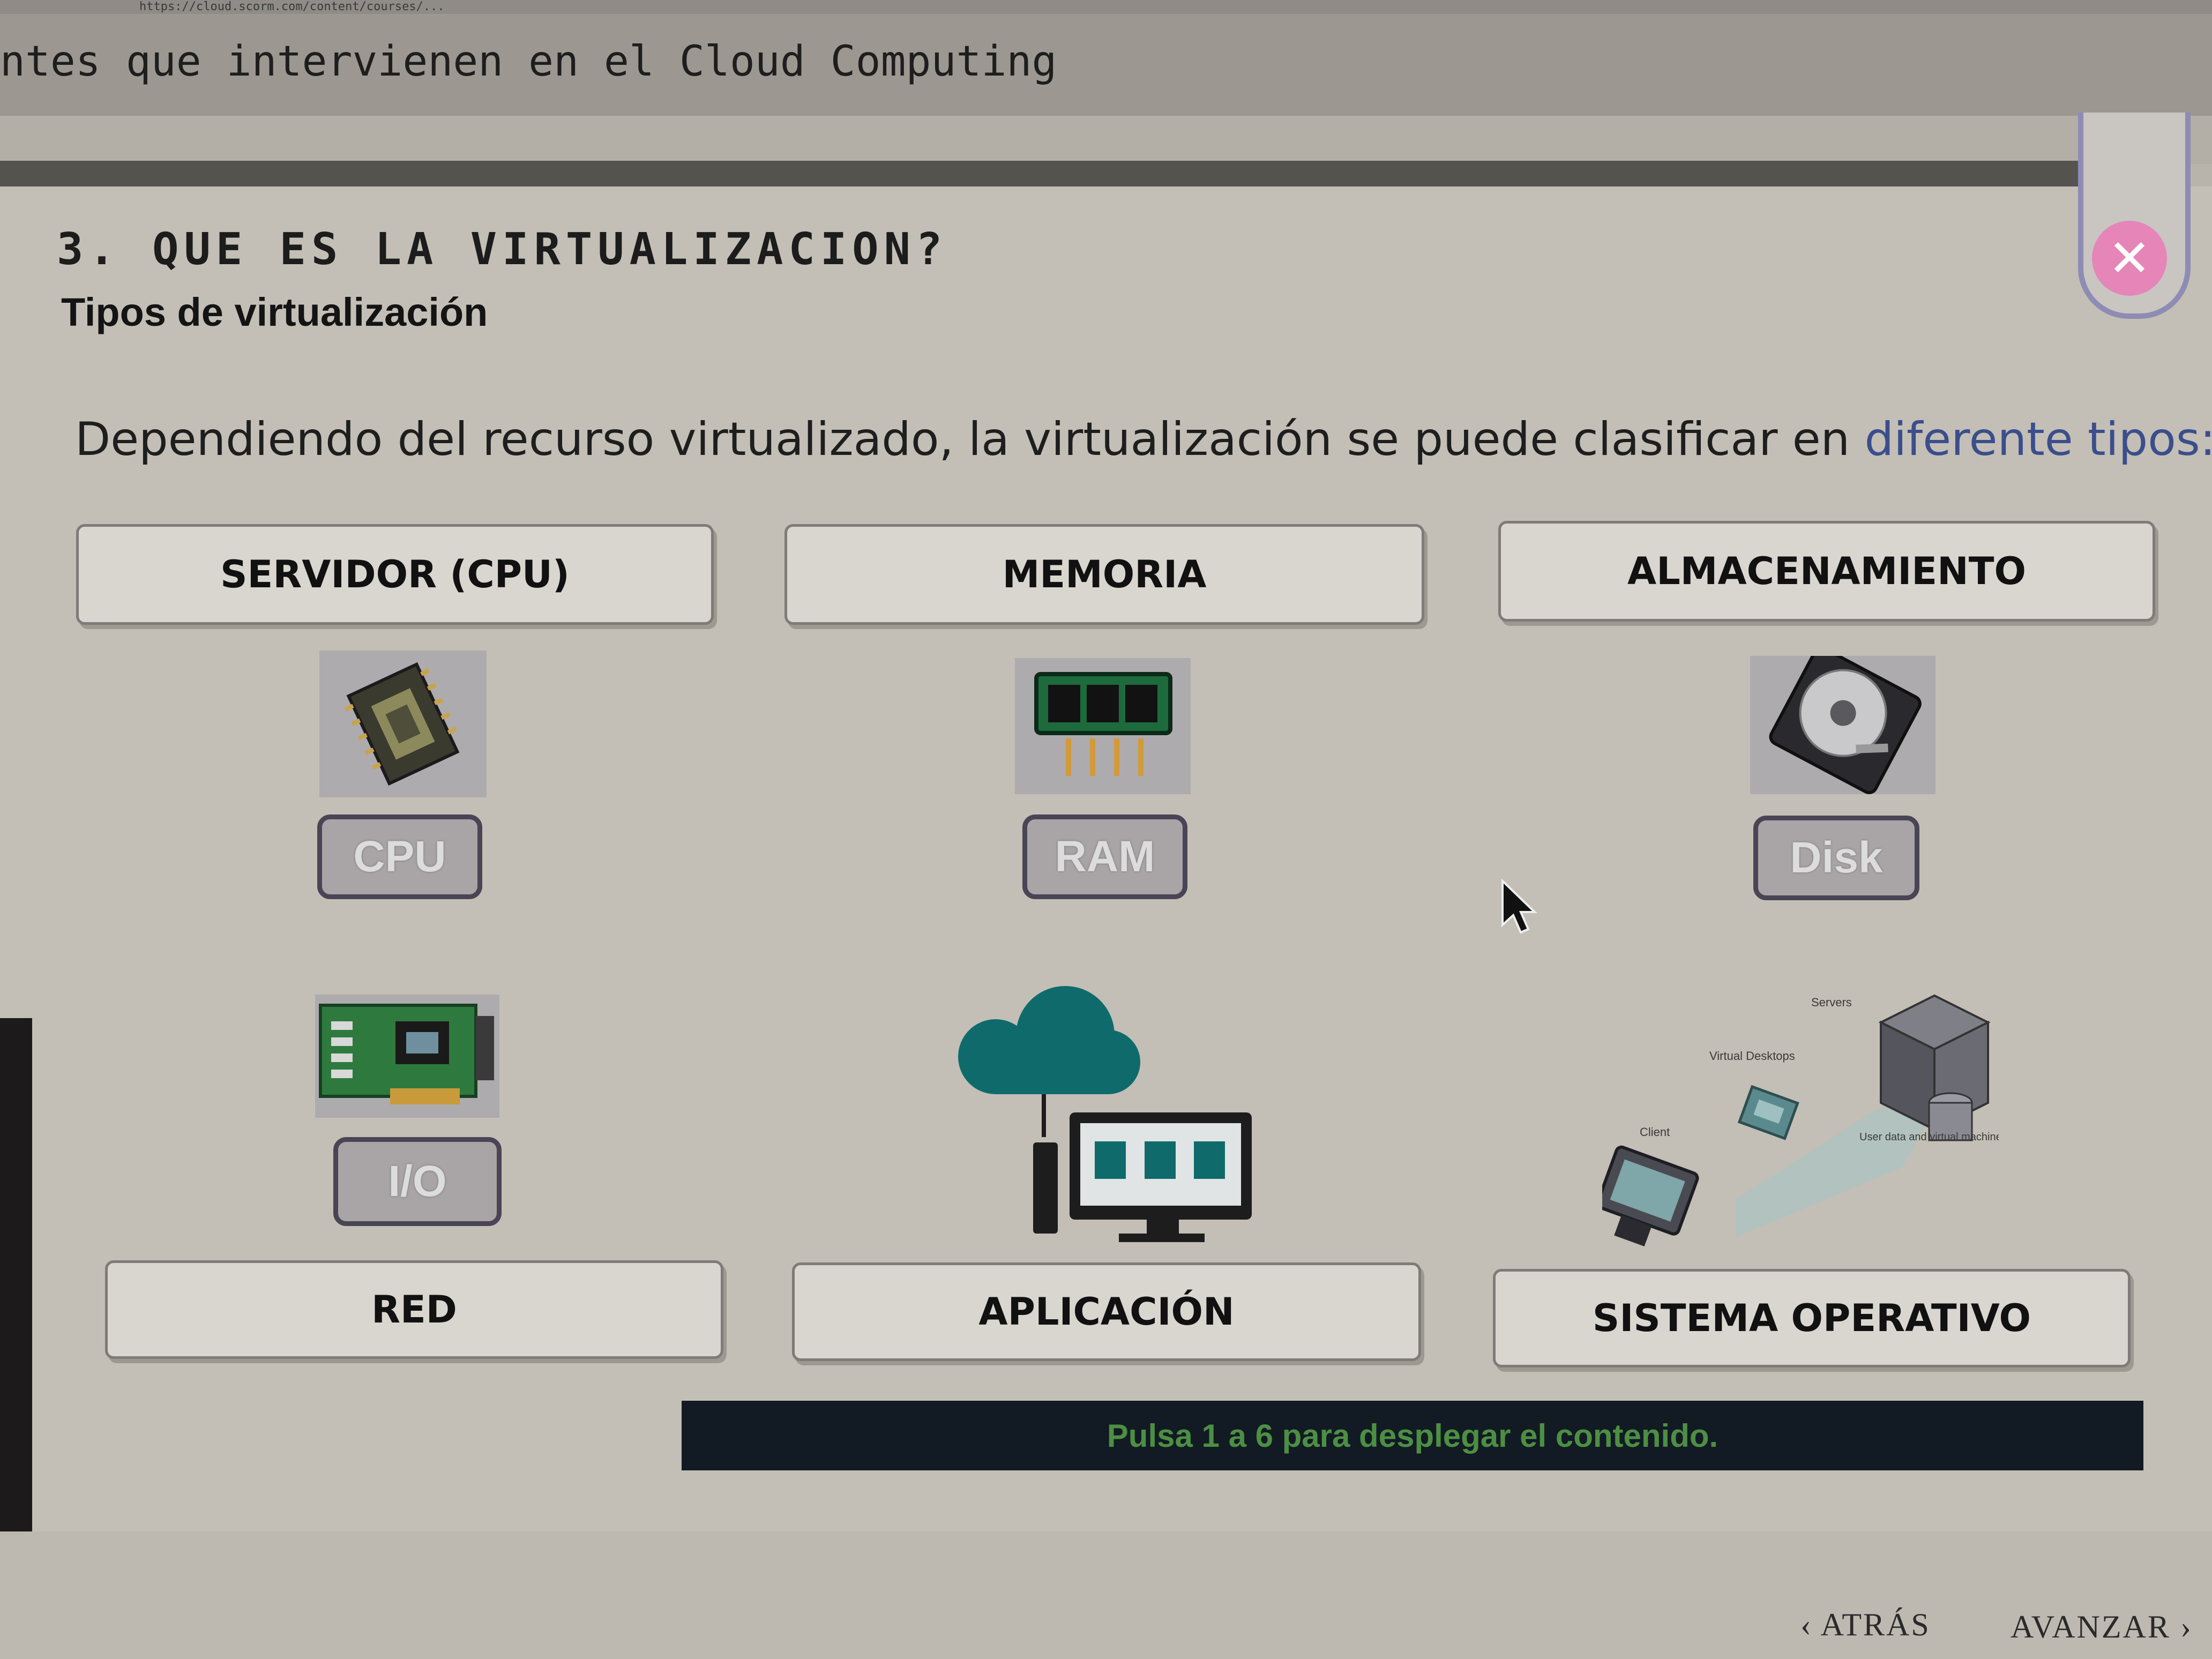 The width and height of the screenshot is (2212, 1659). Describe the element at coordinates (1103, 726) in the screenshot. I see `ram-module-icon` at that location.